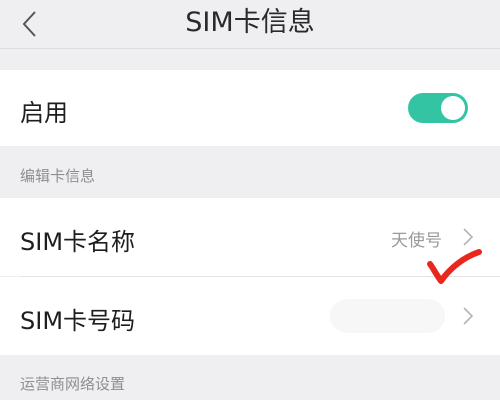  I want to click on section-header-carrier-network: 运营商网络设置, so click(73, 384).